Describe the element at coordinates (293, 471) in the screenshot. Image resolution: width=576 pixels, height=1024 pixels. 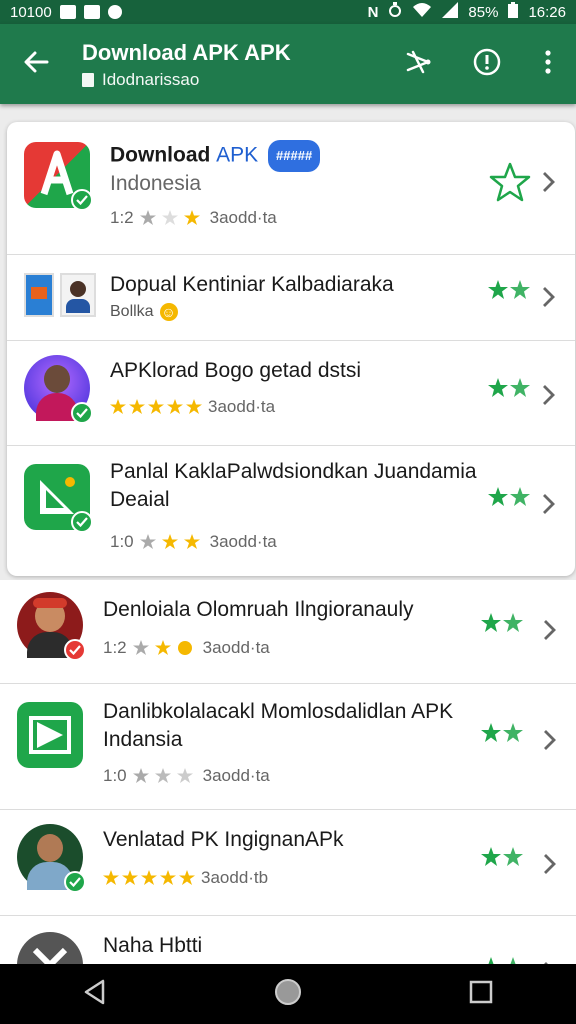
I see `item-title-line1: Panlal KaklaPalwdsiondkan Juandamia` at that location.